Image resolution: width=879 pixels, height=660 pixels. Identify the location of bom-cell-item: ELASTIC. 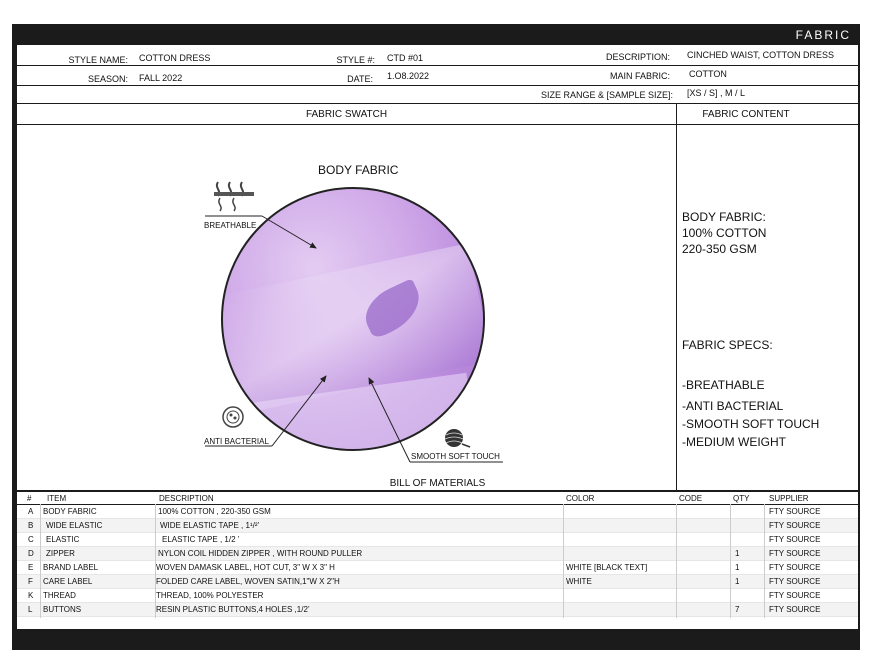
(63, 539).